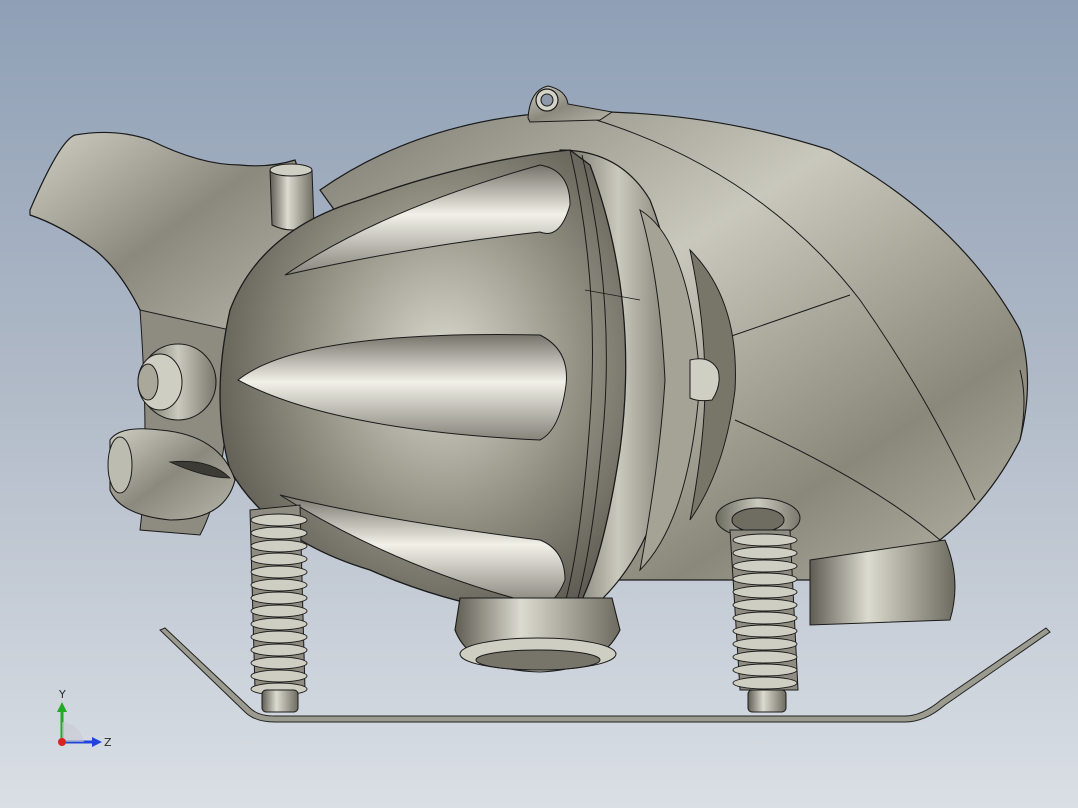 The width and height of the screenshot is (1078, 808). I want to click on lifting-eye, so click(570, 104).